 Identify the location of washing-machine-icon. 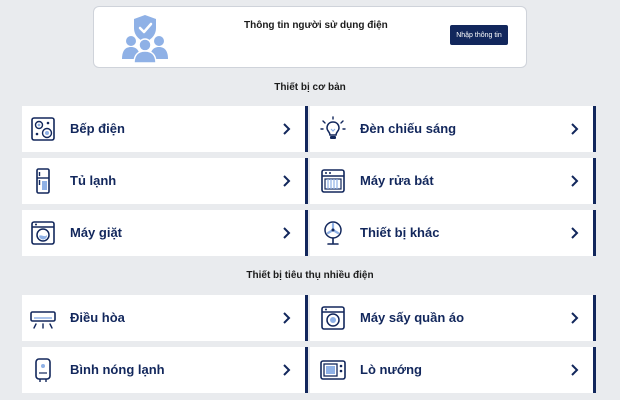
(43, 233).